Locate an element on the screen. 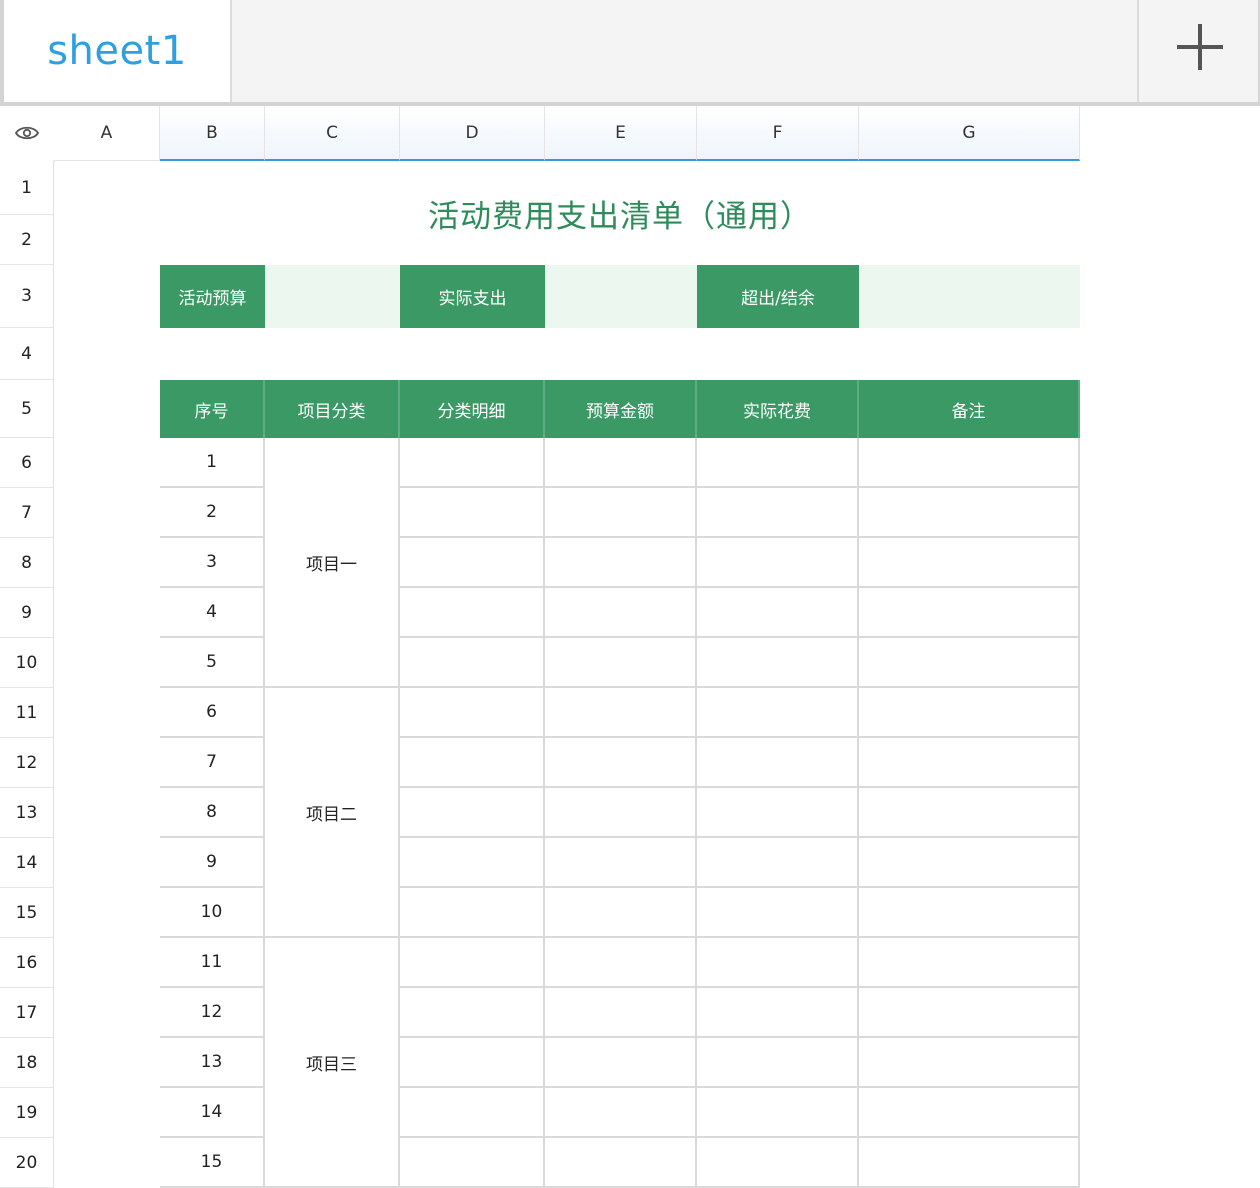 Image resolution: width=1260 pixels, height=1188 pixels. seq-cell: 8 is located at coordinates (212, 813).